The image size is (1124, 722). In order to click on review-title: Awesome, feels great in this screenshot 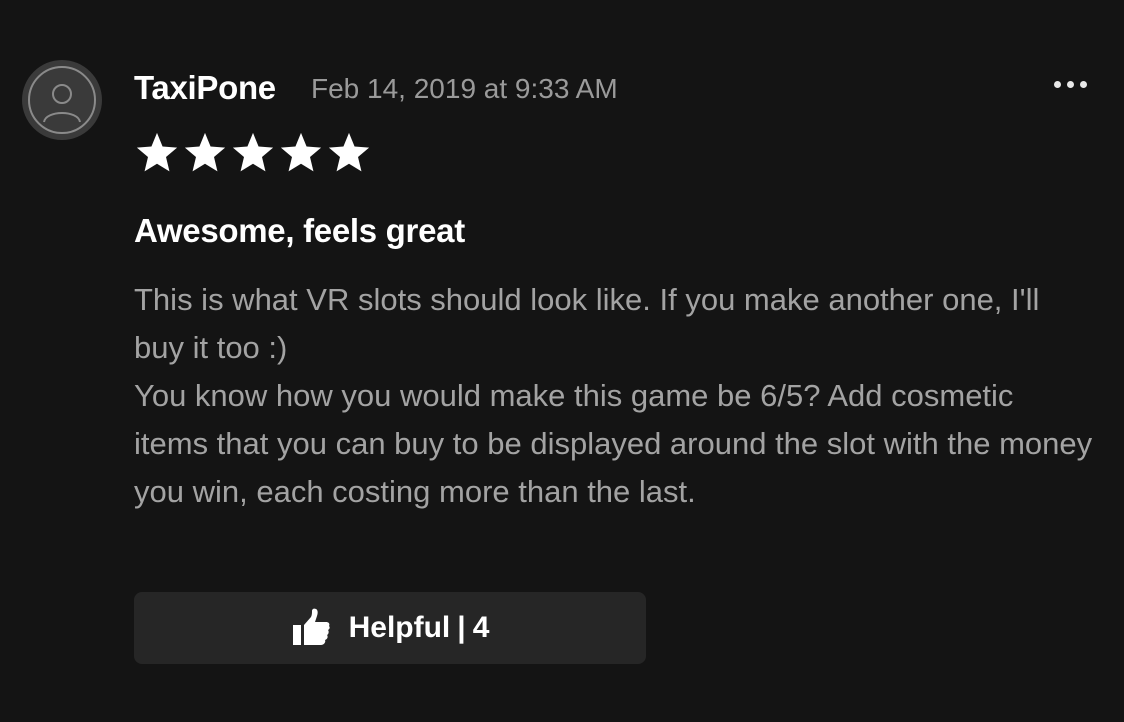, I will do `click(299, 230)`.